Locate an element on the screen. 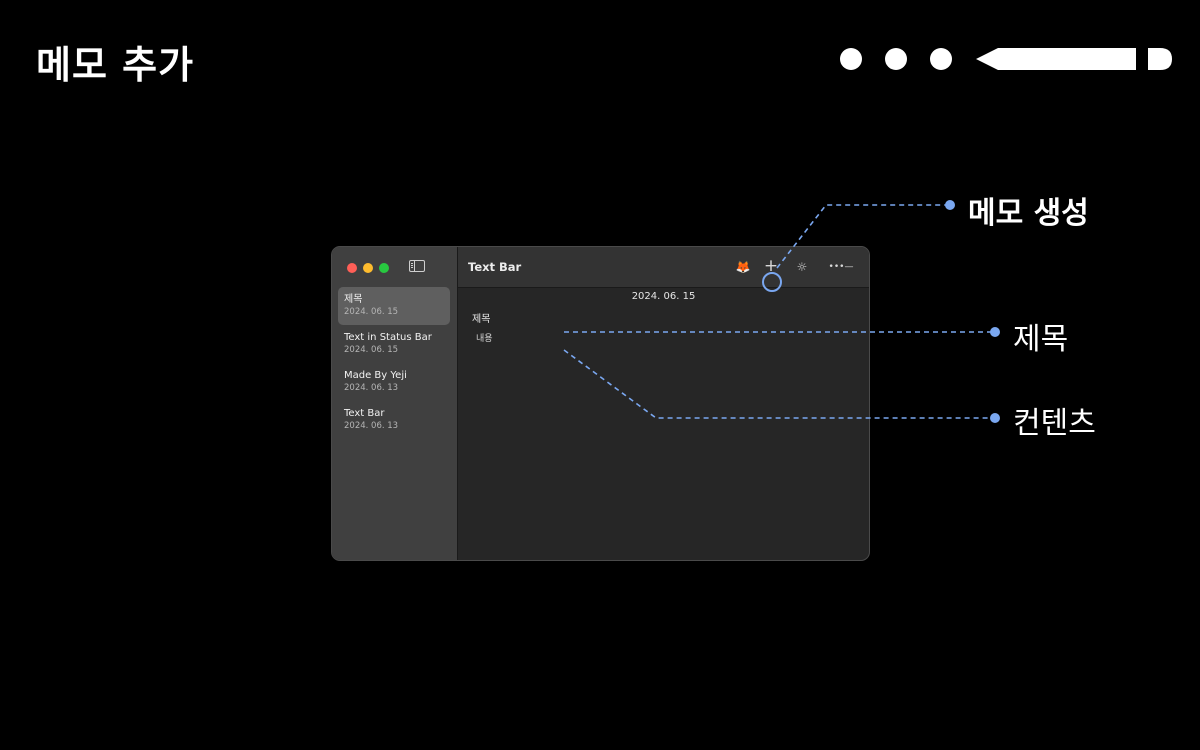 The width and height of the screenshot is (1200, 750). annotation-label-title: 제목 is located at coordinates (1041, 339).